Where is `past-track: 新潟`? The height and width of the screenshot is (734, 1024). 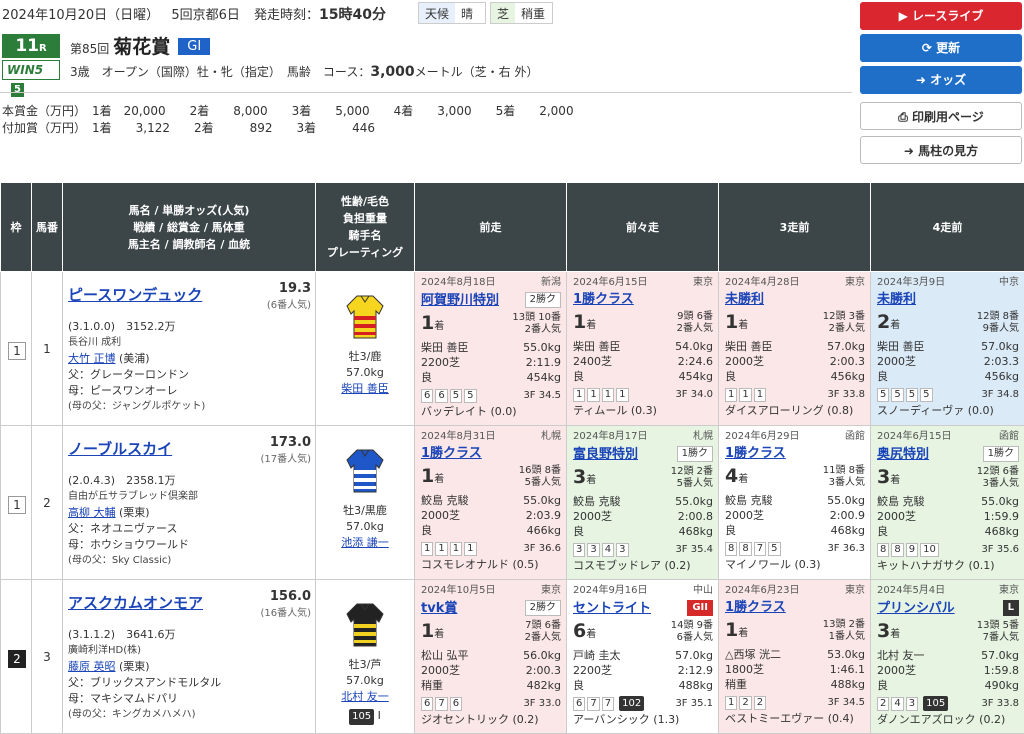
past-track: 新潟 is located at coordinates (551, 282).